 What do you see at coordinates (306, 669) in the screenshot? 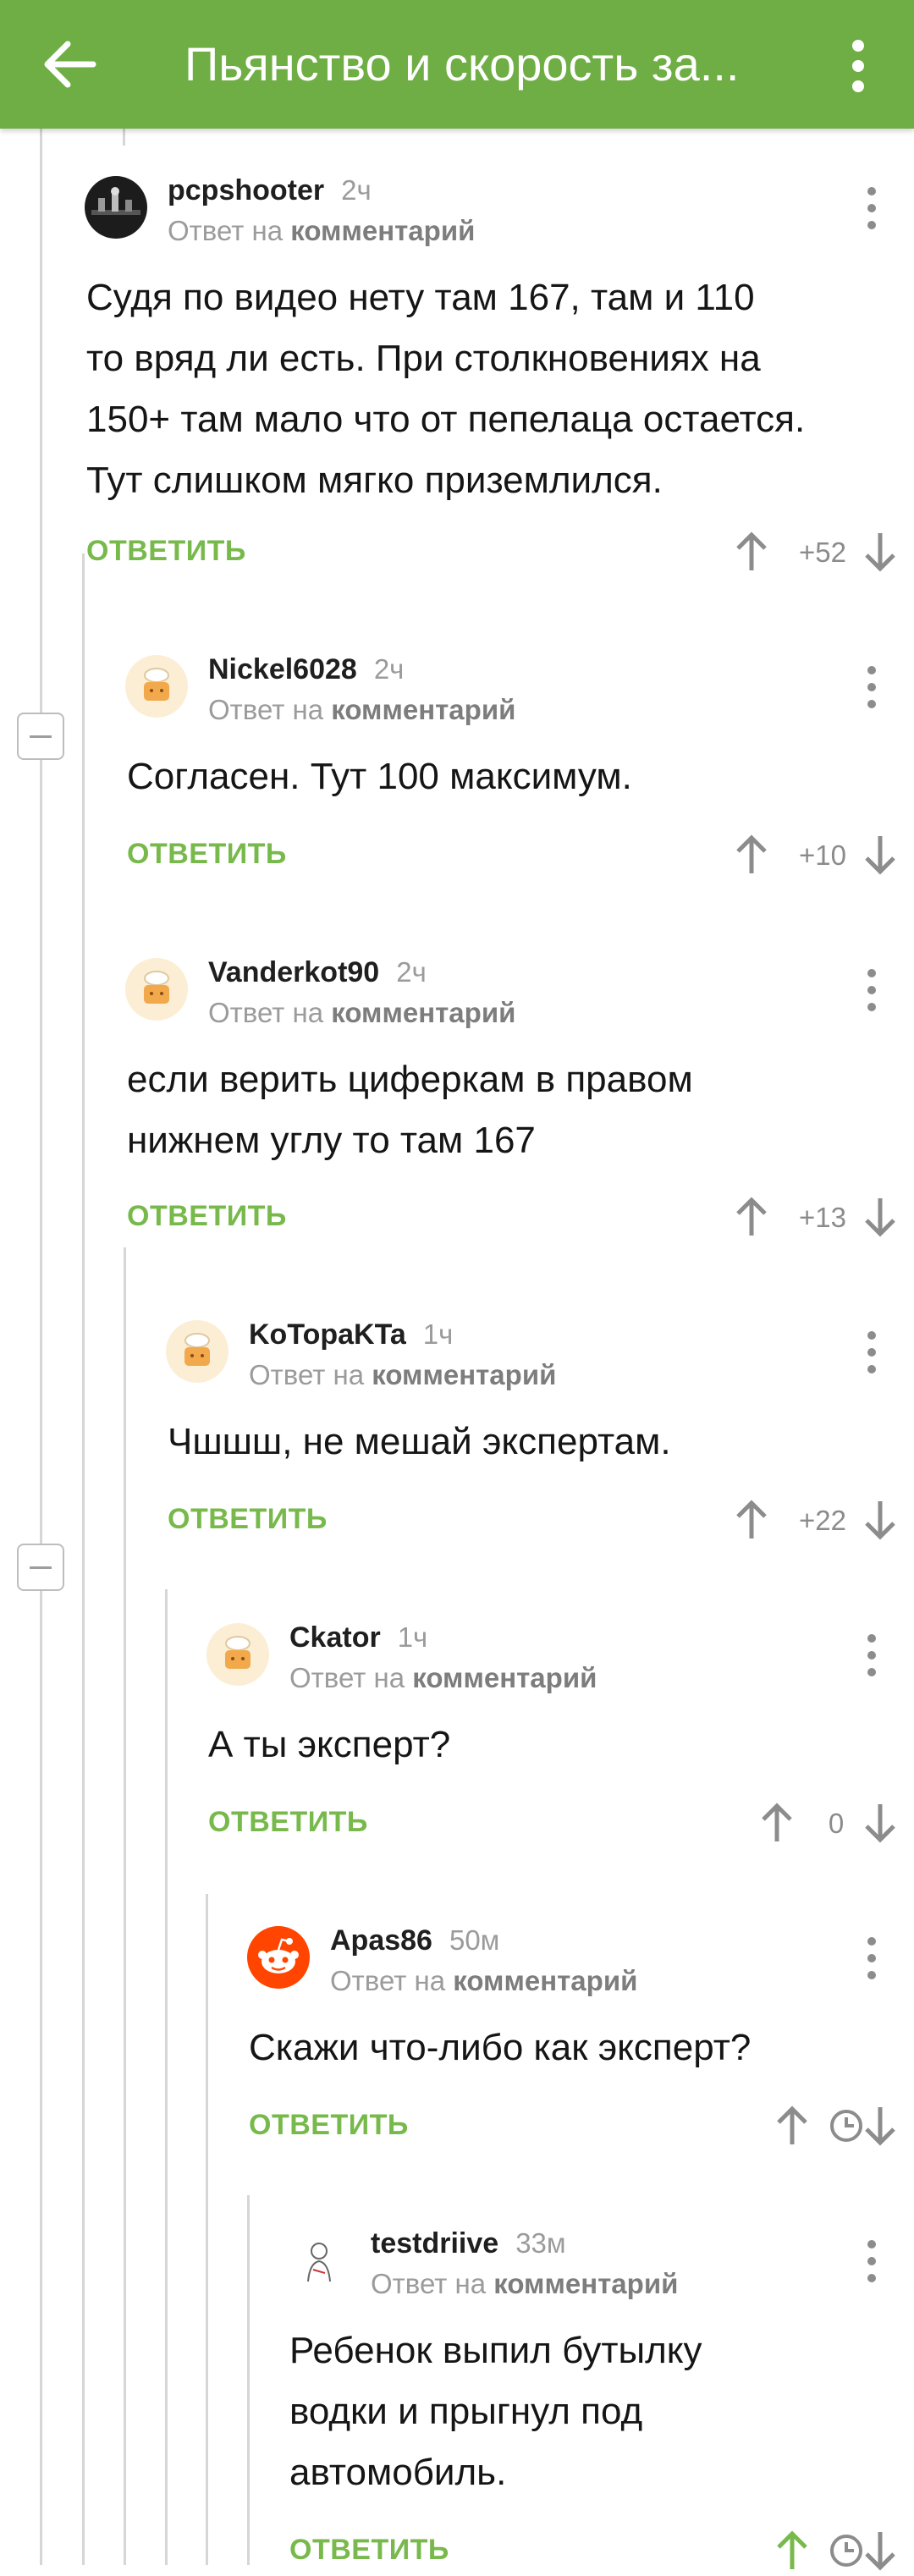
I see `comment-author: Nickel6028 2ч` at bounding box center [306, 669].